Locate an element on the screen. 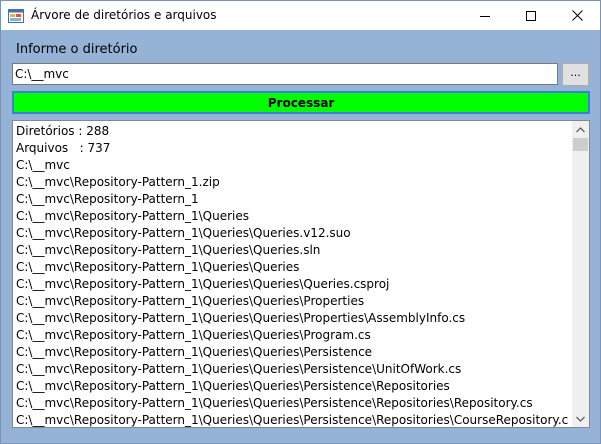 This screenshot has height=444, width=601. list-item: C:\__mvc\Repository-Pattern_1\Queries is located at coordinates (292, 216).